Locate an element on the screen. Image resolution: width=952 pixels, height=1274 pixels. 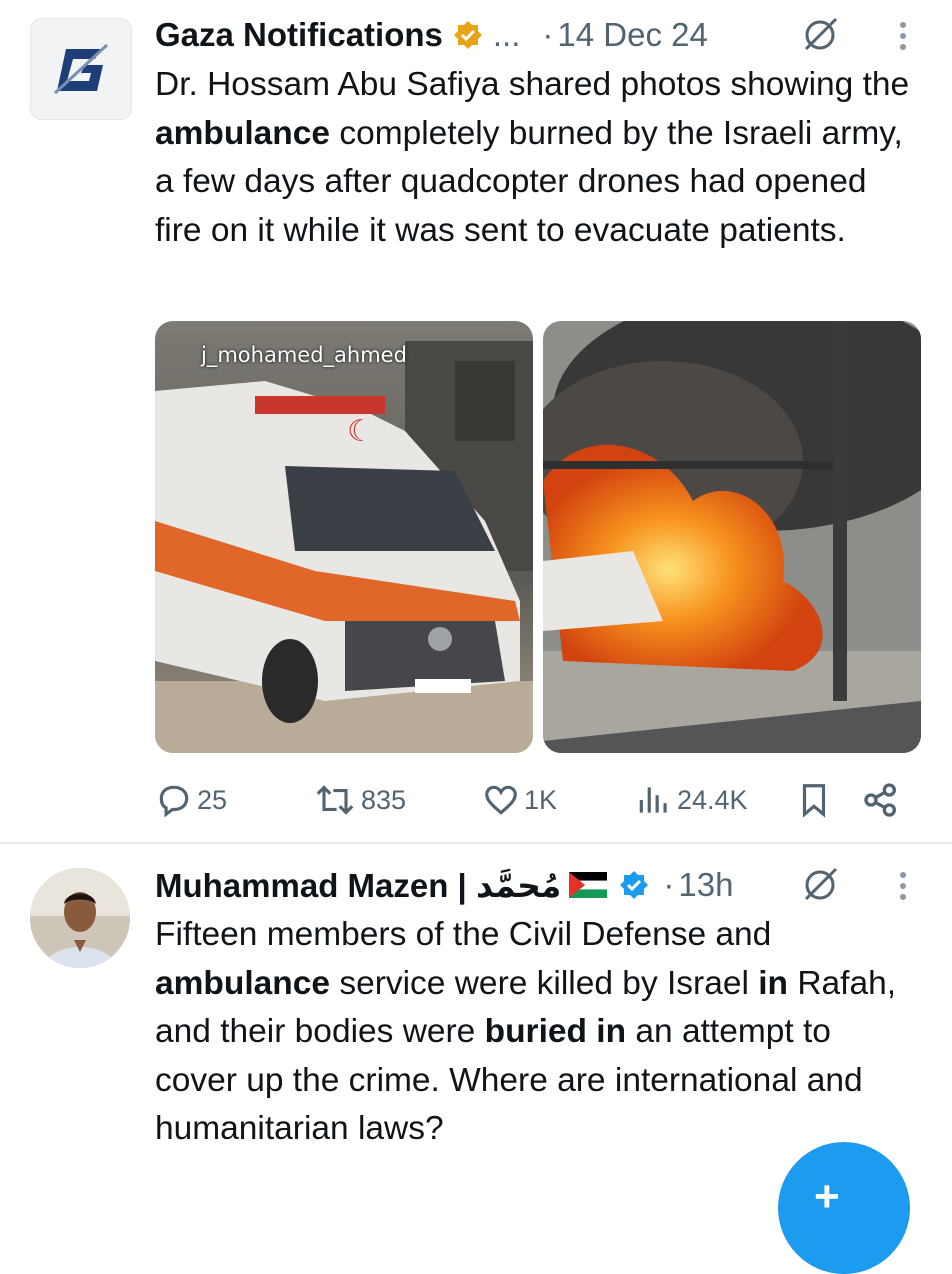
display-name: Muhammad Mazen | مُحمَّد is located at coordinates (358, 885).